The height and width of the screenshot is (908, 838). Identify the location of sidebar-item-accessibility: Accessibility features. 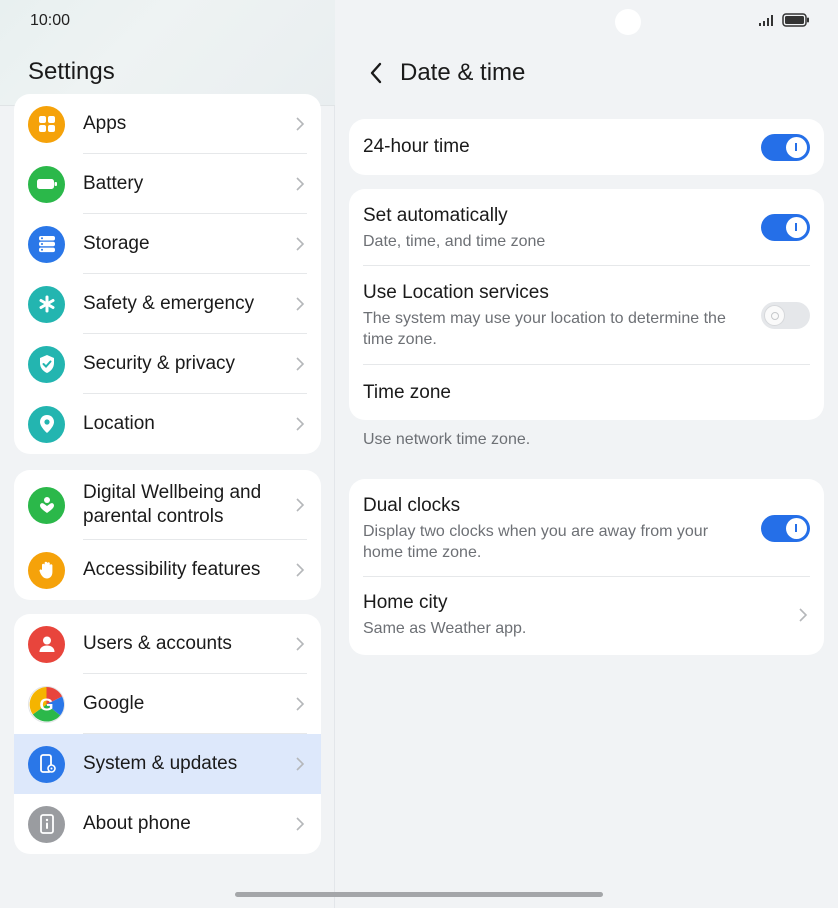
(167, 570).